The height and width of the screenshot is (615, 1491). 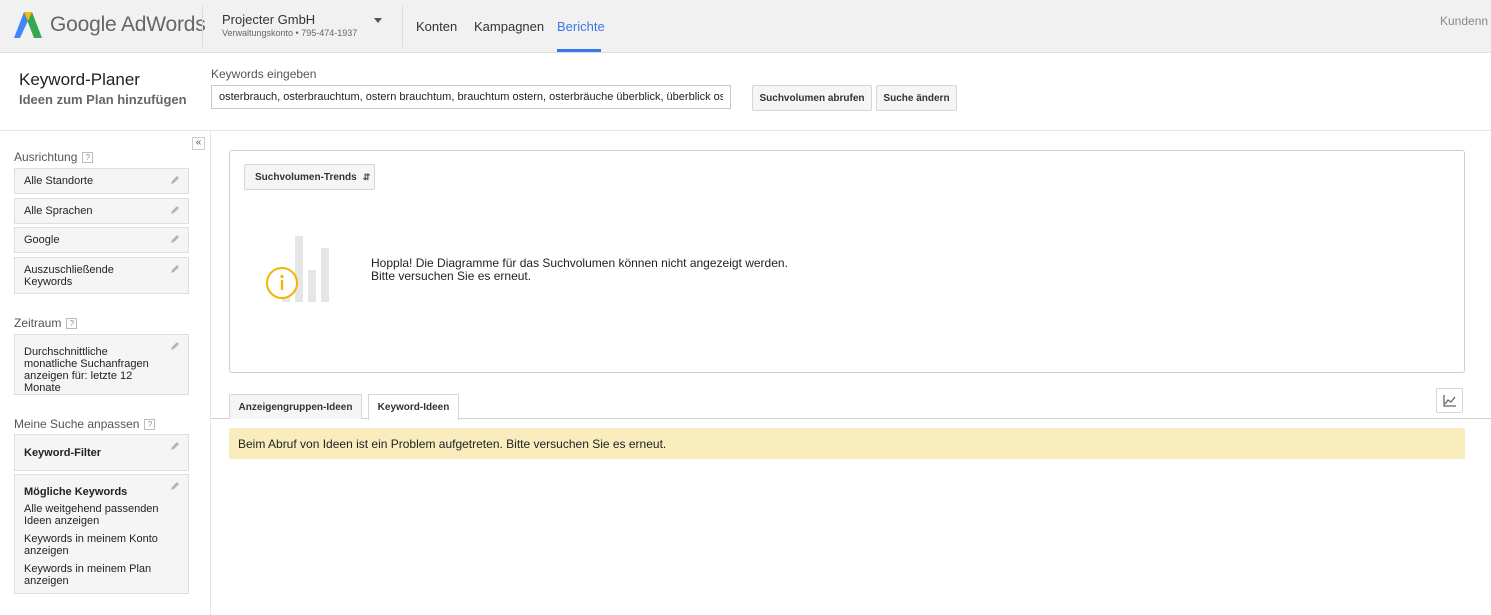 I want to click on sidebar-item-keyword-filter: Keyword-Filter, so click(x=101, y=452).